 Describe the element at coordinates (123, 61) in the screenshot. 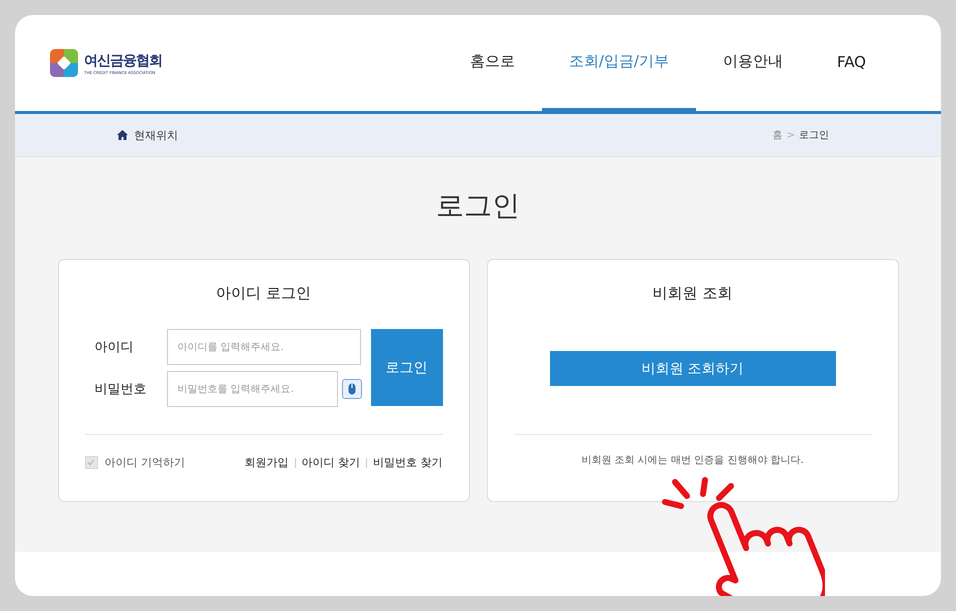

I see `logo-name: 여신금융협회` at that location.